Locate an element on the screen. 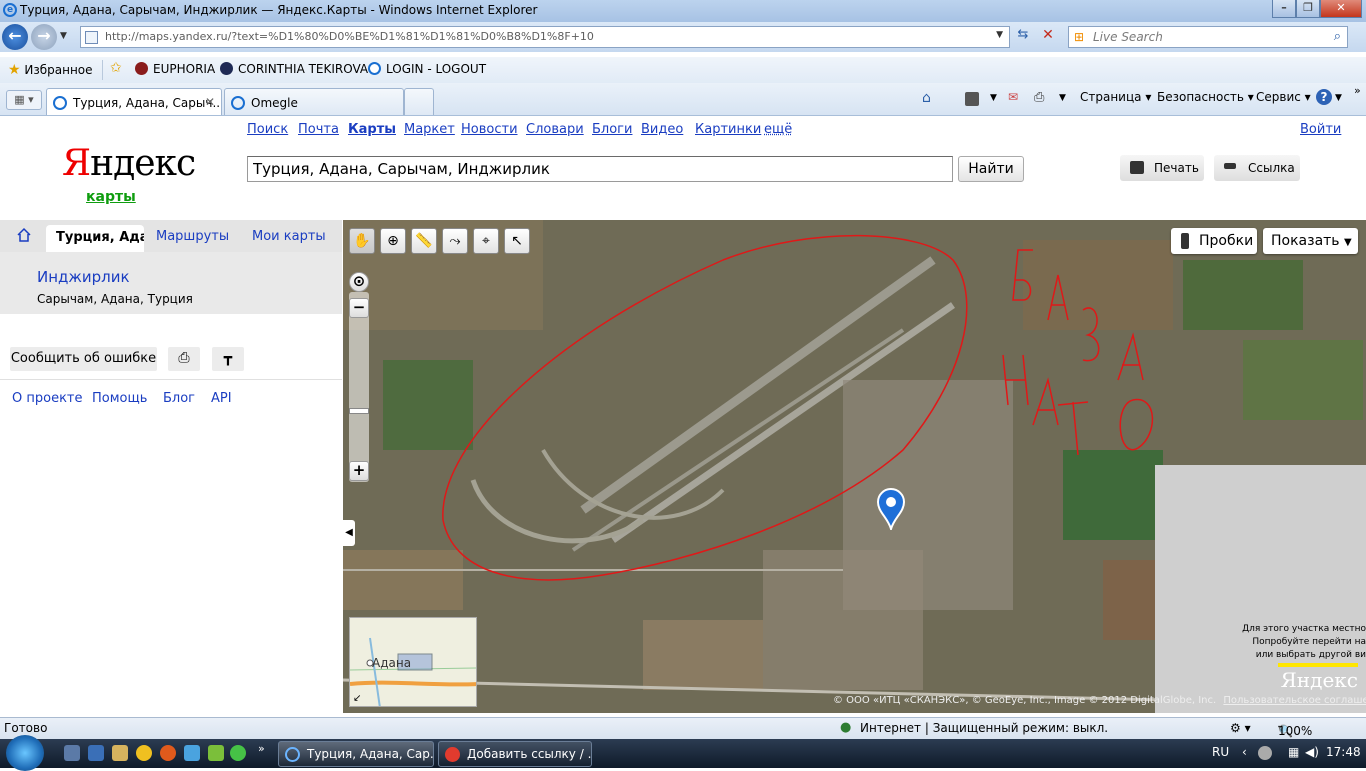 This screenshot has height=771, width=1366. favorites-button: ★ Избранное is located at coordinates (50, 70).